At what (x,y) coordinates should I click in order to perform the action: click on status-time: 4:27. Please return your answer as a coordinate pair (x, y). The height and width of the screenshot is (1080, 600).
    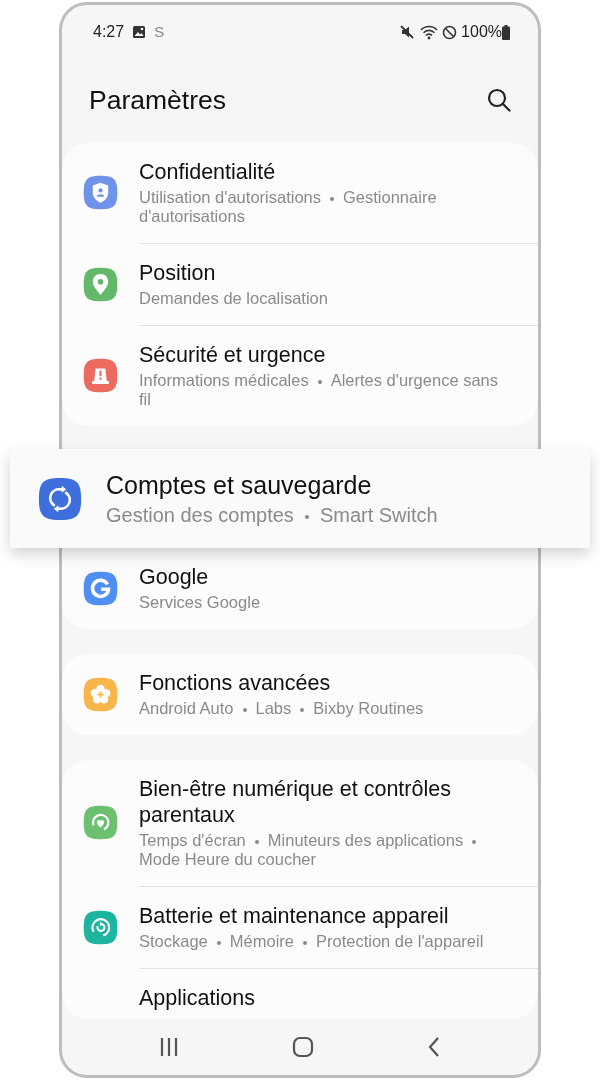
    Looking at the image, I should click on (109, 32).